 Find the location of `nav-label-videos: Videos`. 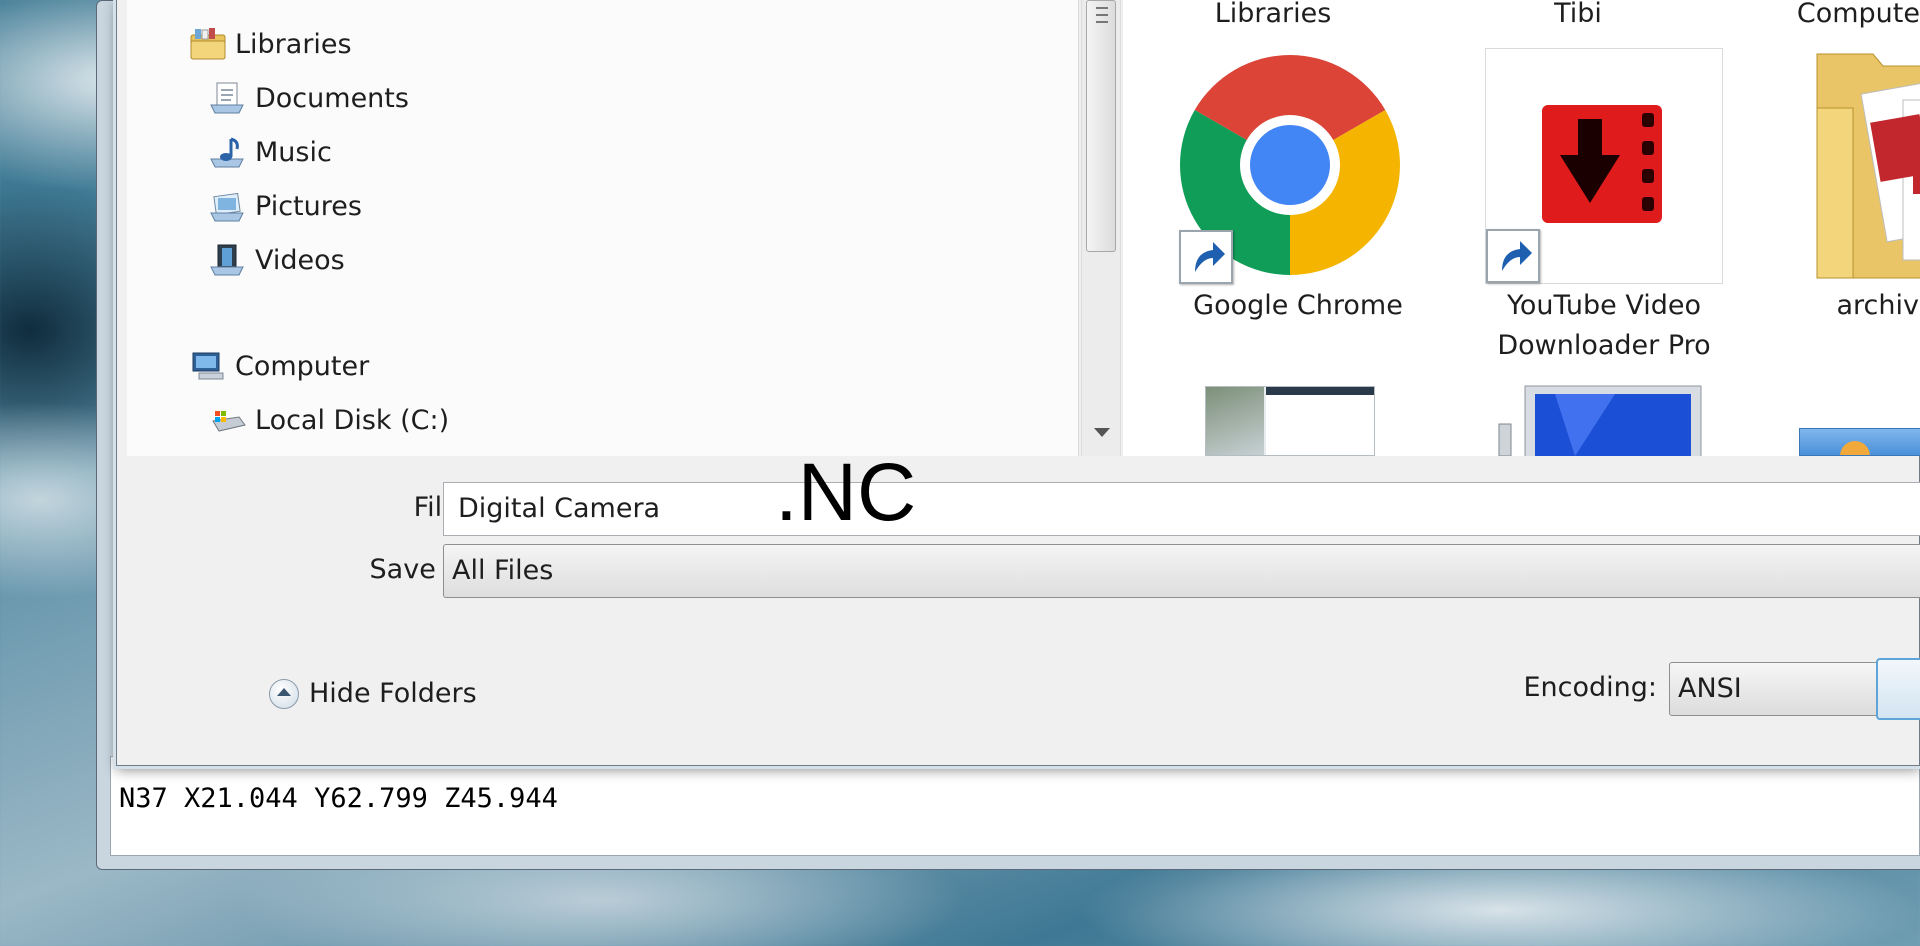

nav-label-videos: Videos is located at coordinates (300, 260).